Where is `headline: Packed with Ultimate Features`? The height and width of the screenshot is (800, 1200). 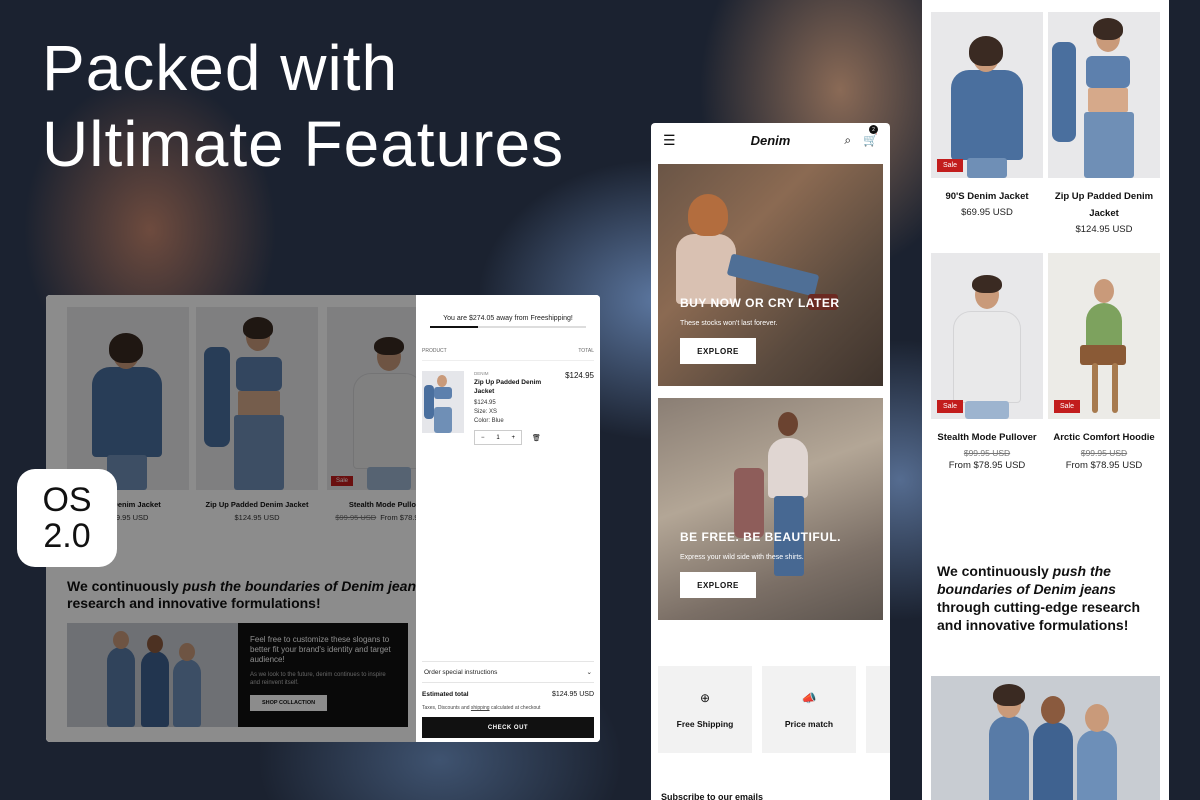 headline: Packed with Ultimate Features is located at coordinates (303, 106).